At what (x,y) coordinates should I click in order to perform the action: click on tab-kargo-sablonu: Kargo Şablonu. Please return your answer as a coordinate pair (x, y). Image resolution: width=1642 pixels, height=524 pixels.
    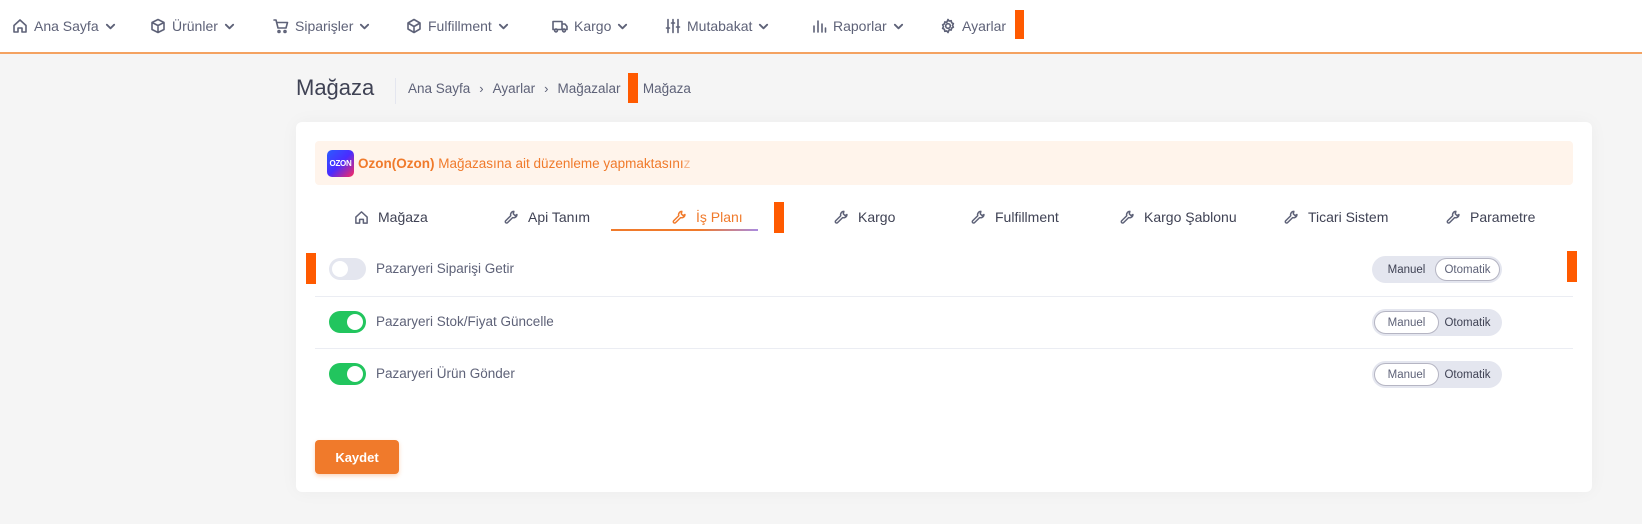
    Looking at the image, I should click on (1178, 217).